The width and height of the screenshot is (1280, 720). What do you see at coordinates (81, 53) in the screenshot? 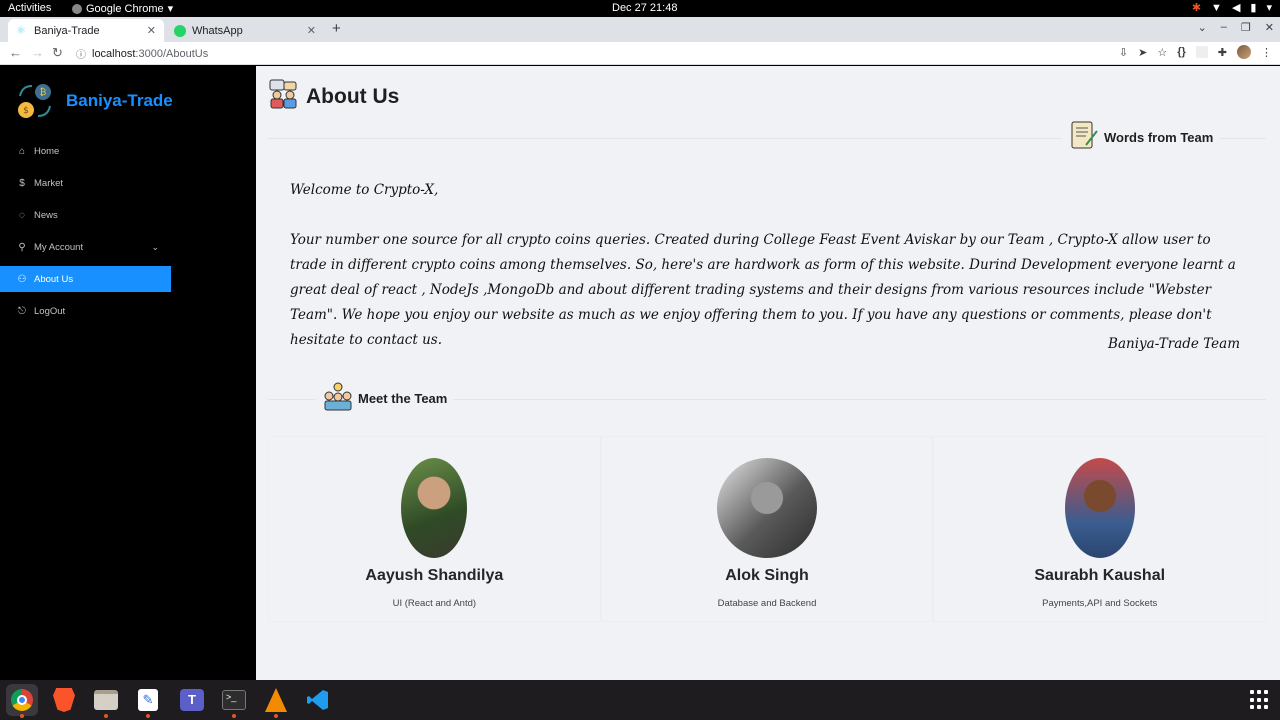
I see `info-icon: ⓘ` at bounding box center [81, 53].